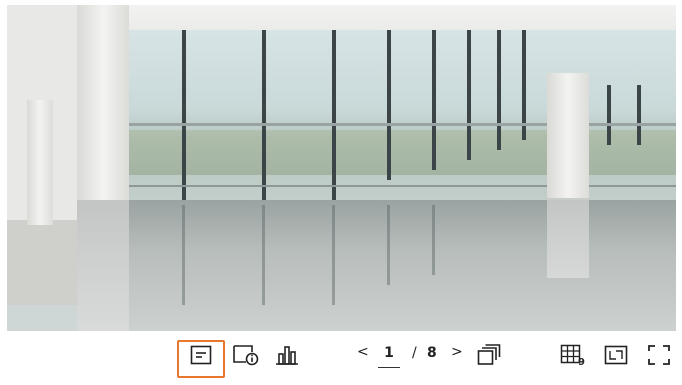 The image size is (682, 385). I want to click on svg-text: 9, so click(581, 361).